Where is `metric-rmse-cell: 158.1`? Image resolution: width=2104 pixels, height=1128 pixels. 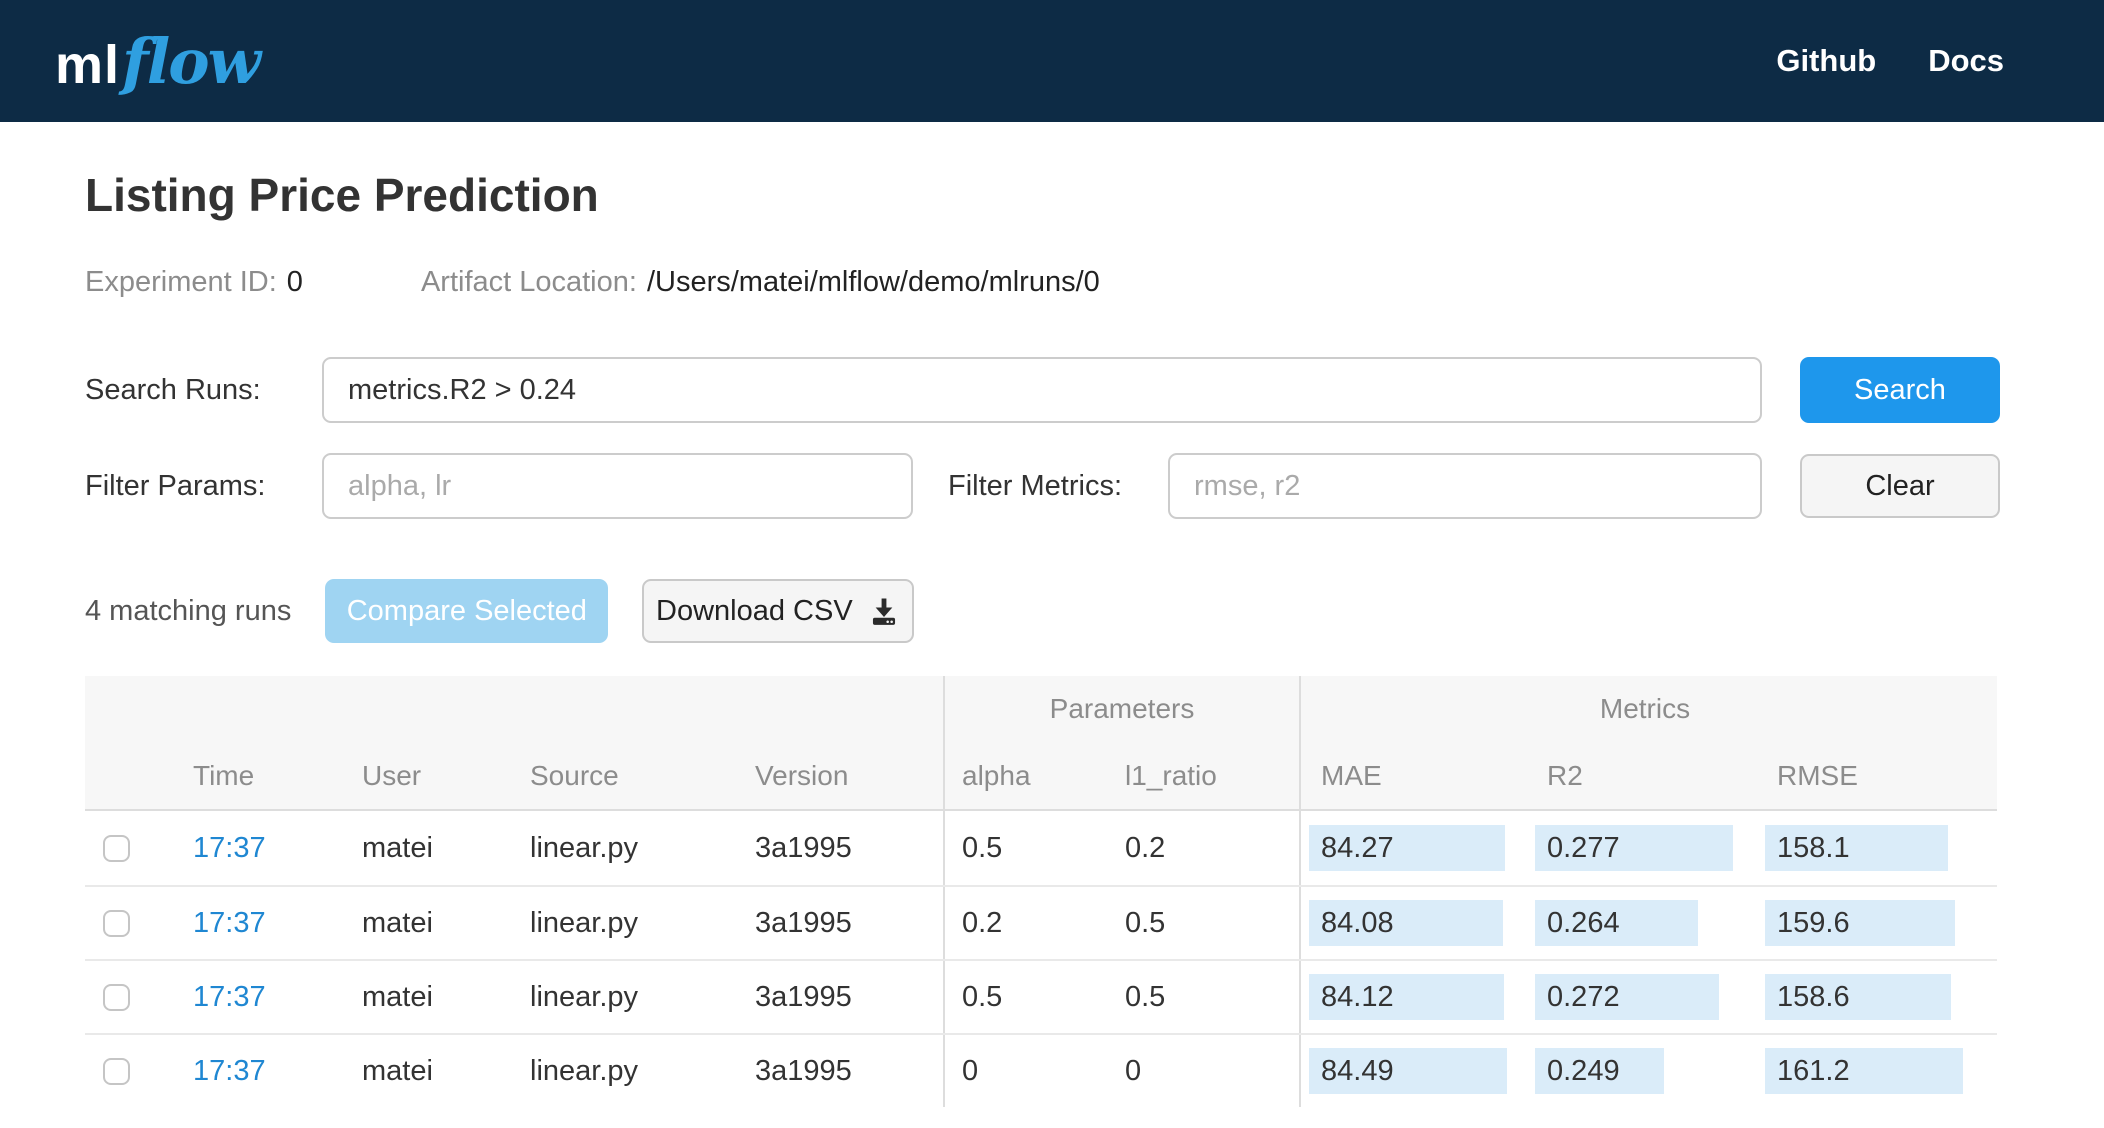
metric-rmse-cell: 158.1 is located at coordinates (1873, 848).